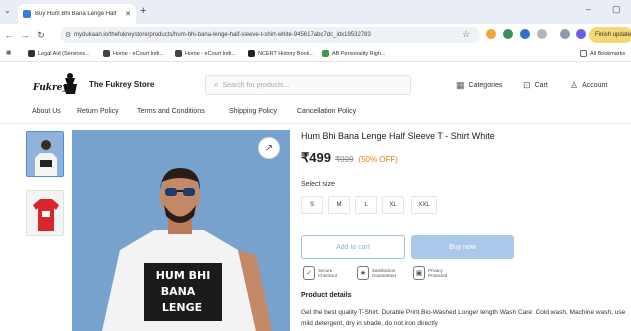  I want to click on forward-icon: →, so click(25, 35).